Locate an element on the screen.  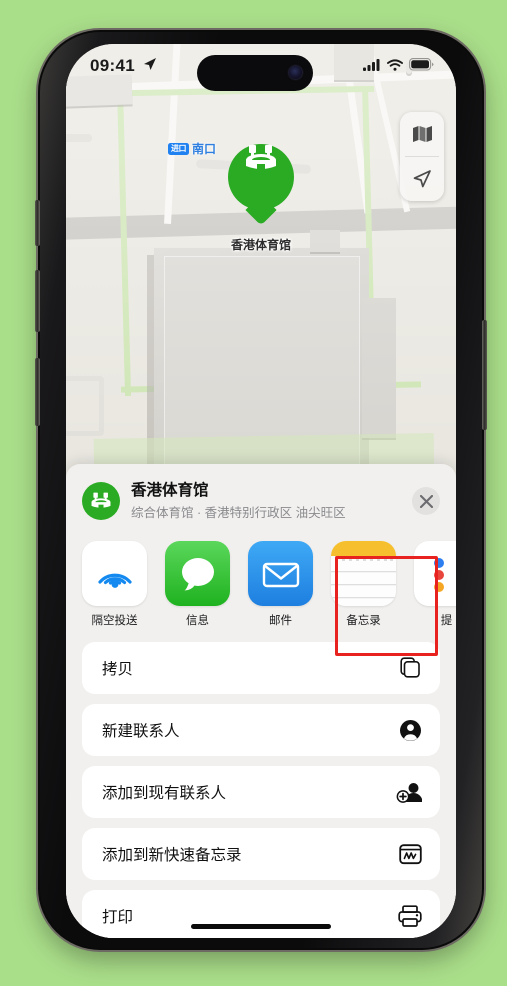
share-sheet-header: 香港体育馆 综合体育馆 · 香港特别行政区 油尖旺区 is located at coordinates (261, 499).